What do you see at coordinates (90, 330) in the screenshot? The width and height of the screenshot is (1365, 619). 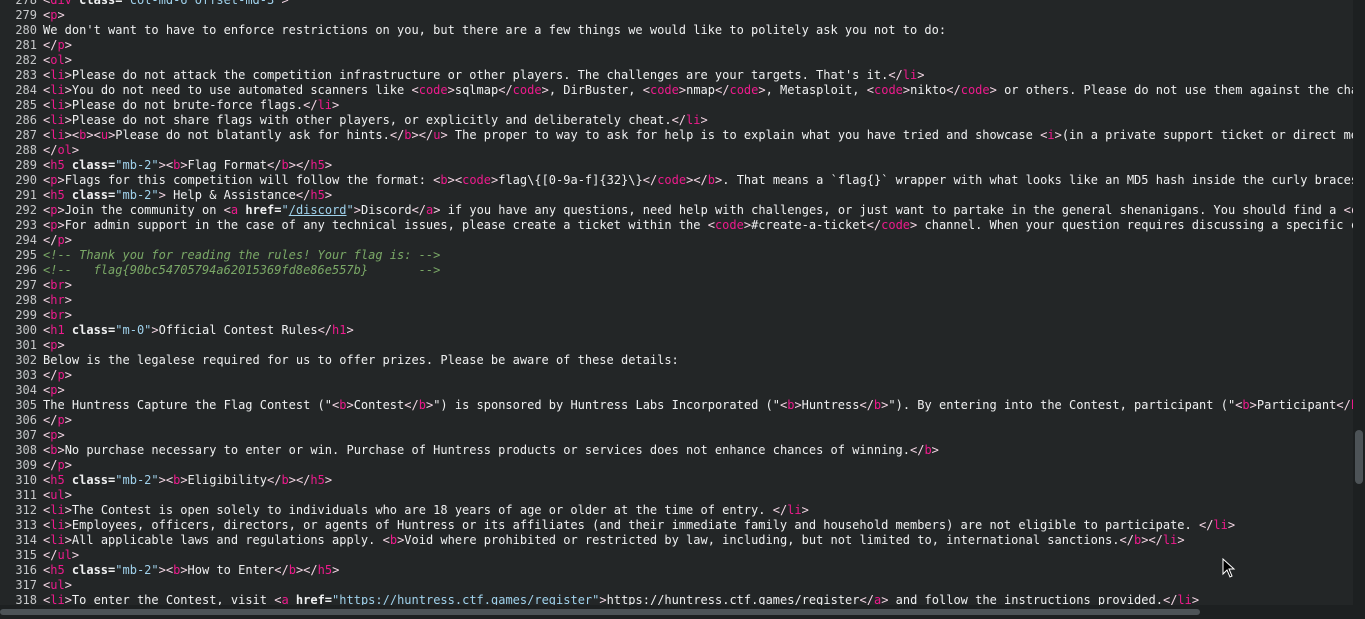 I see `code-token: class=` at bounding box center [90, 330].